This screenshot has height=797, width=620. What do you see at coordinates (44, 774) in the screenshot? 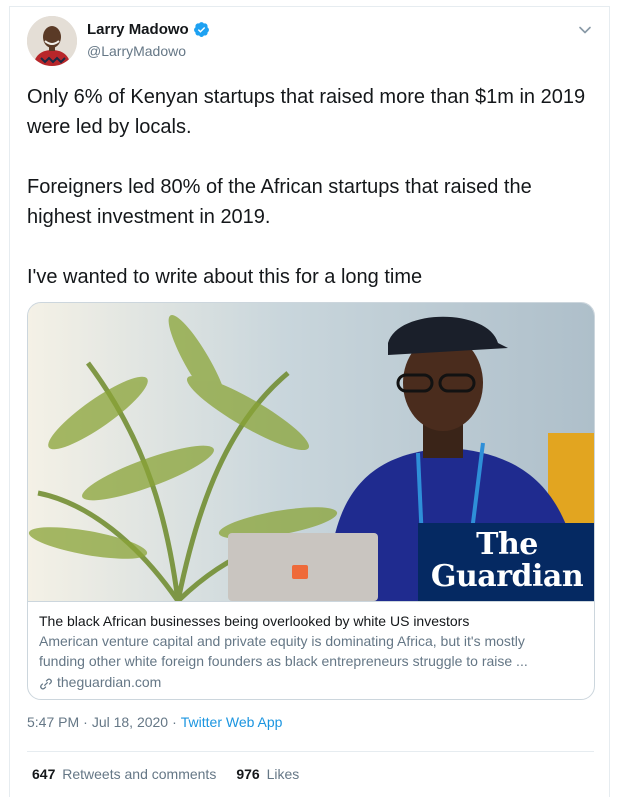
I see `retweets-count: 647` at bounding box center [44, 774].